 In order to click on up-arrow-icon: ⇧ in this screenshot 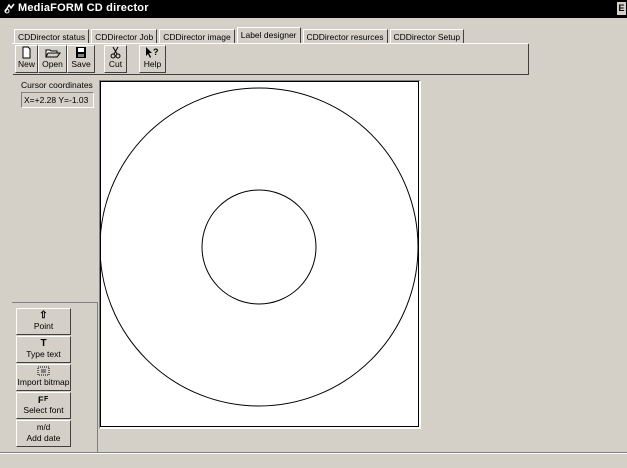, I will do `click(43, 315)`.